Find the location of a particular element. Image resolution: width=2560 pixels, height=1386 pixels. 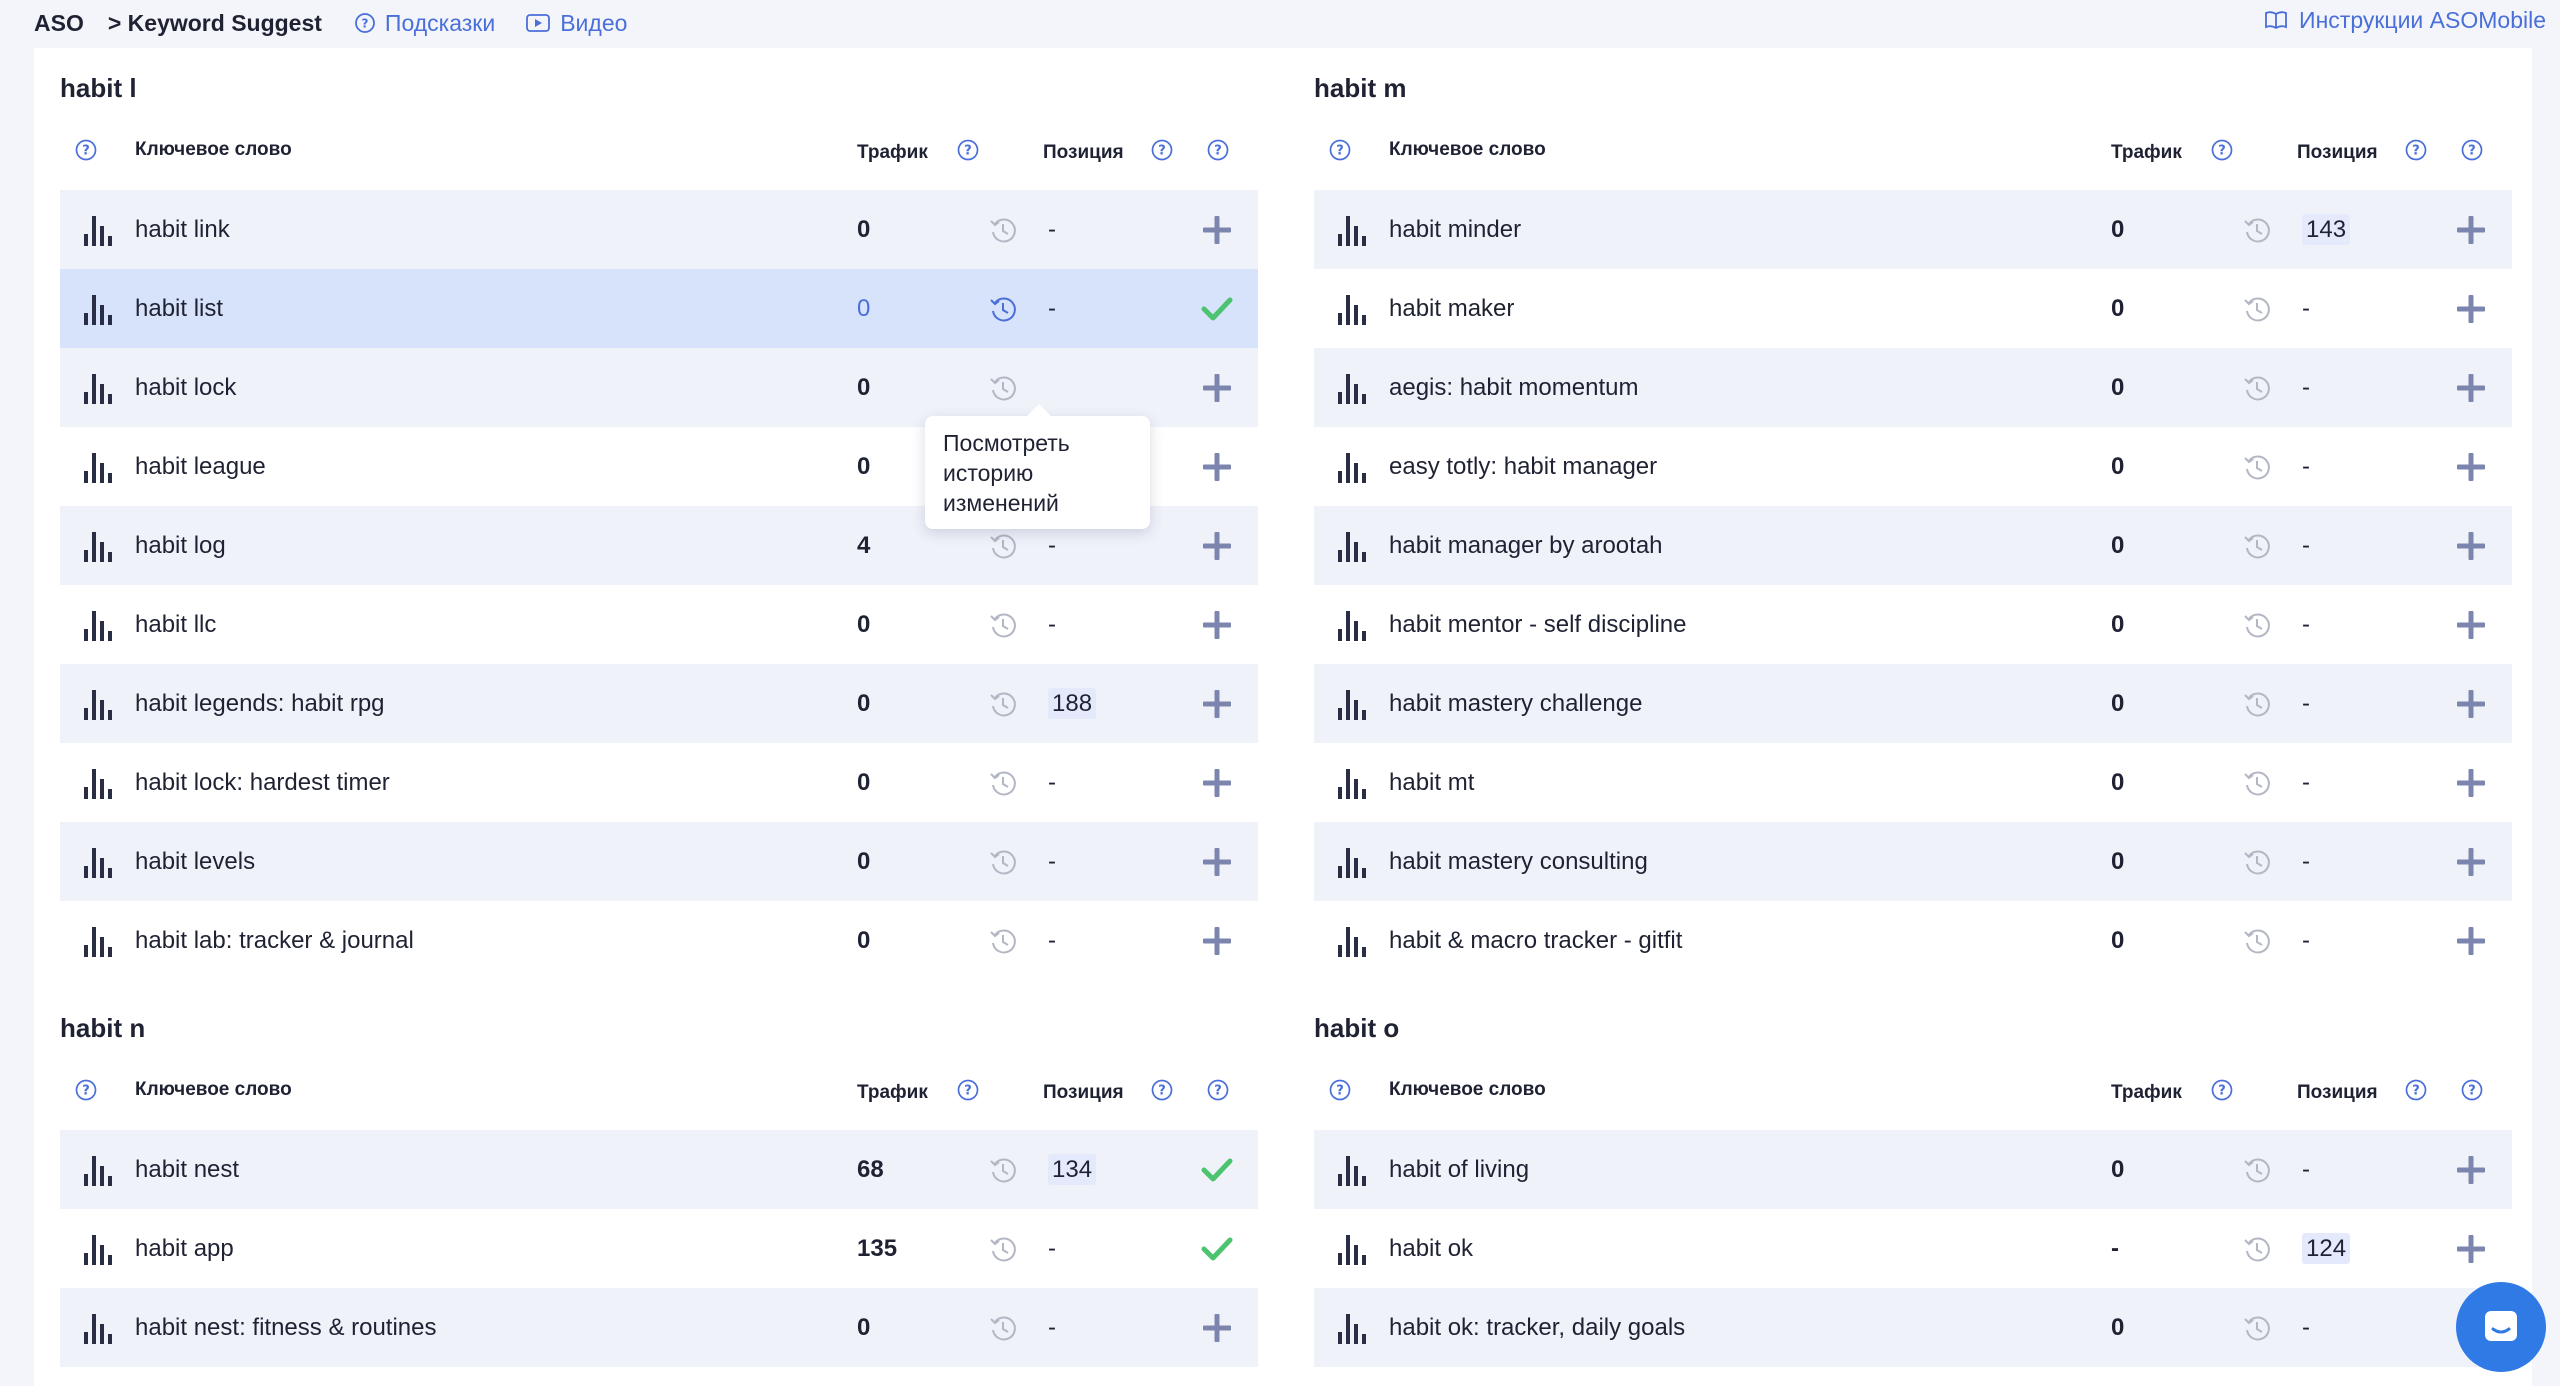

table-row: habit of living 0 - is located at coordinates (1913, 1169).